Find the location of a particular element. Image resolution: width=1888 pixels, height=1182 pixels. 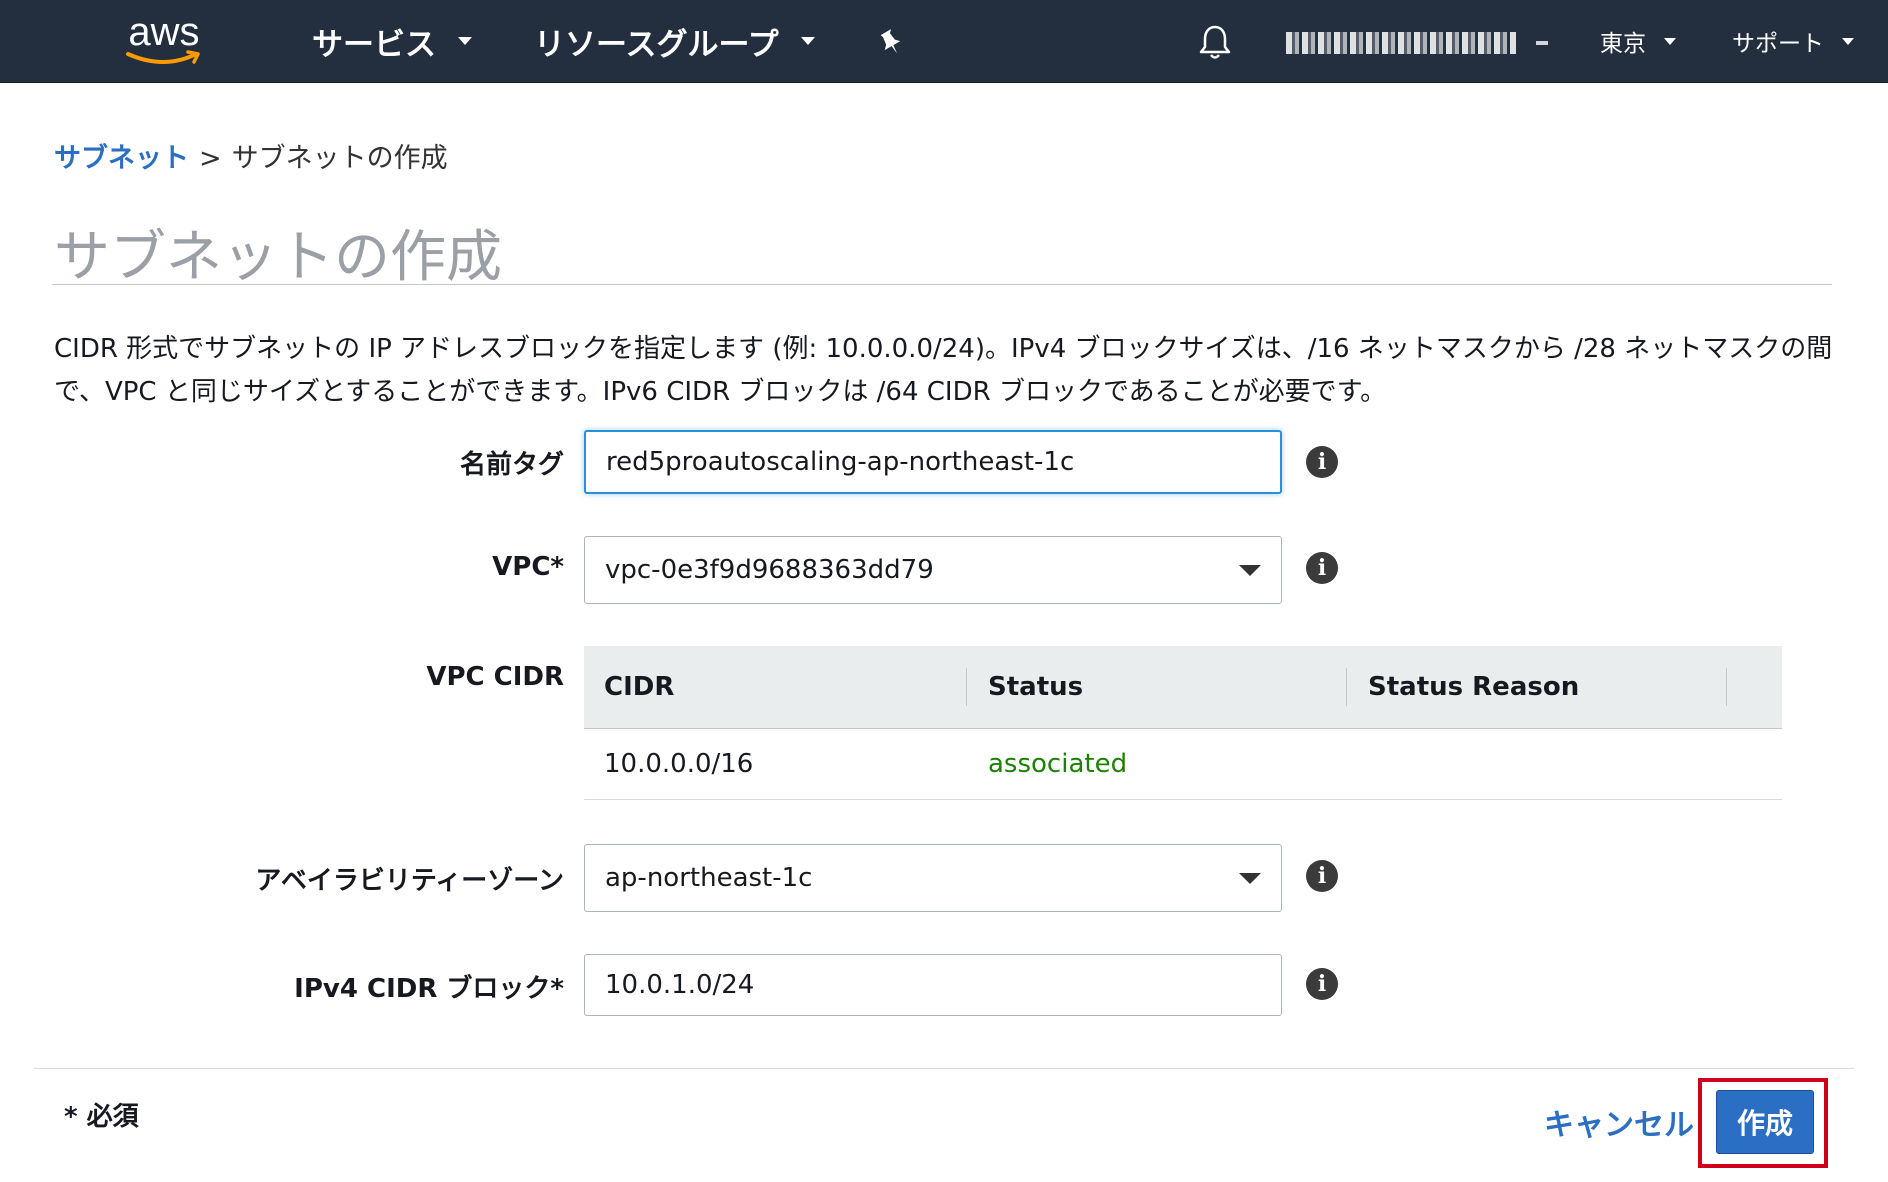

vpc-select: vpc-0e3f9d9688363dd79 is located at coordinates (933, 570).